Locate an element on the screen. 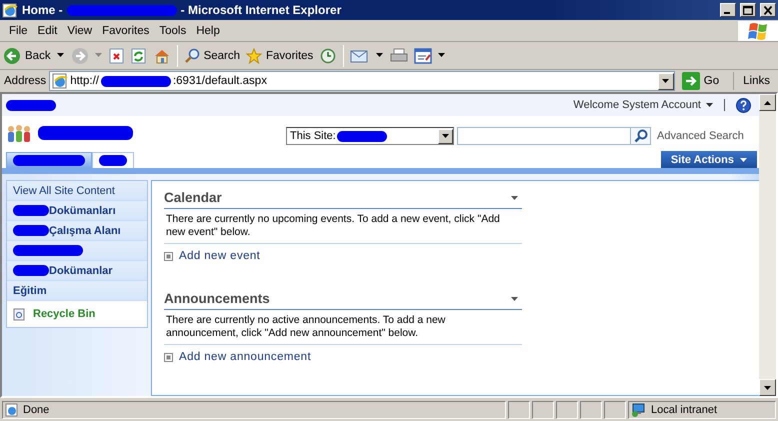  search-scope-dropdown: This Site: is located at coordinates (370, 136).